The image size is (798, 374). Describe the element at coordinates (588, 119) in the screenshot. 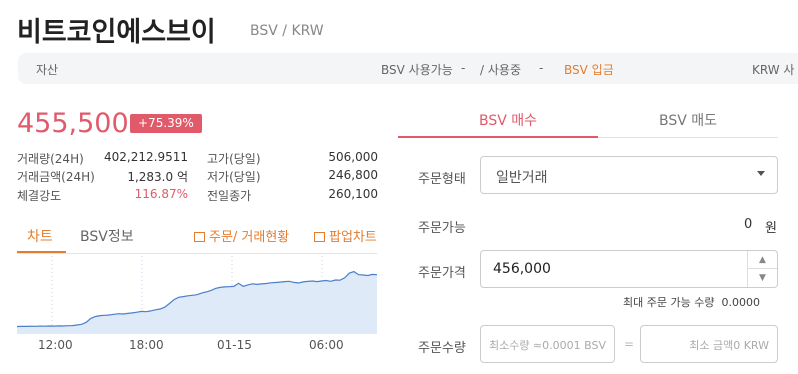

I see `order-tabs: BSV 매수 BSV 매도` at that location.